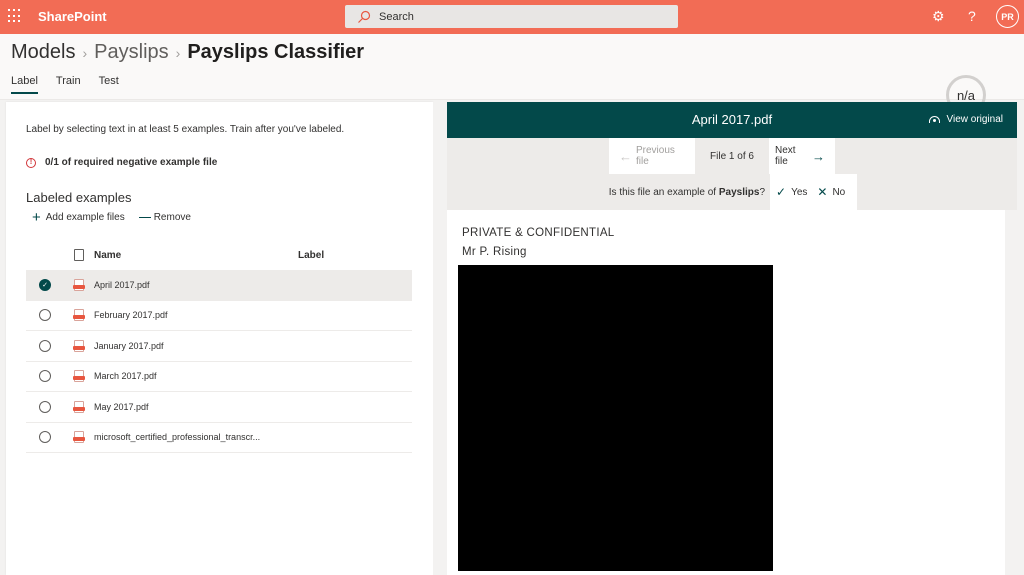  What do you see at coordinates (396, 16) in the screenshot?
I see `search-placeholder: Search` at bounding box center [396, 16].